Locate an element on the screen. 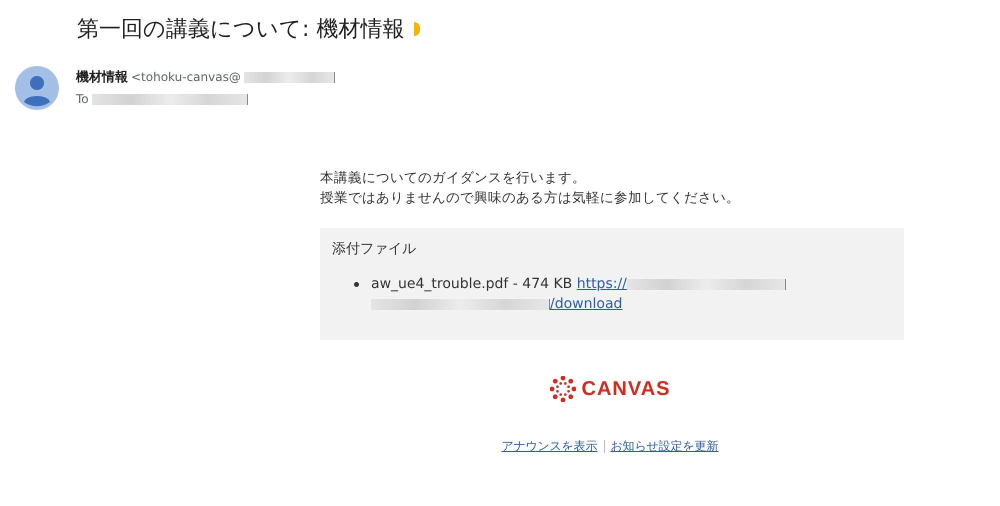  recipient-label: To is located at coordinates (82, 99).